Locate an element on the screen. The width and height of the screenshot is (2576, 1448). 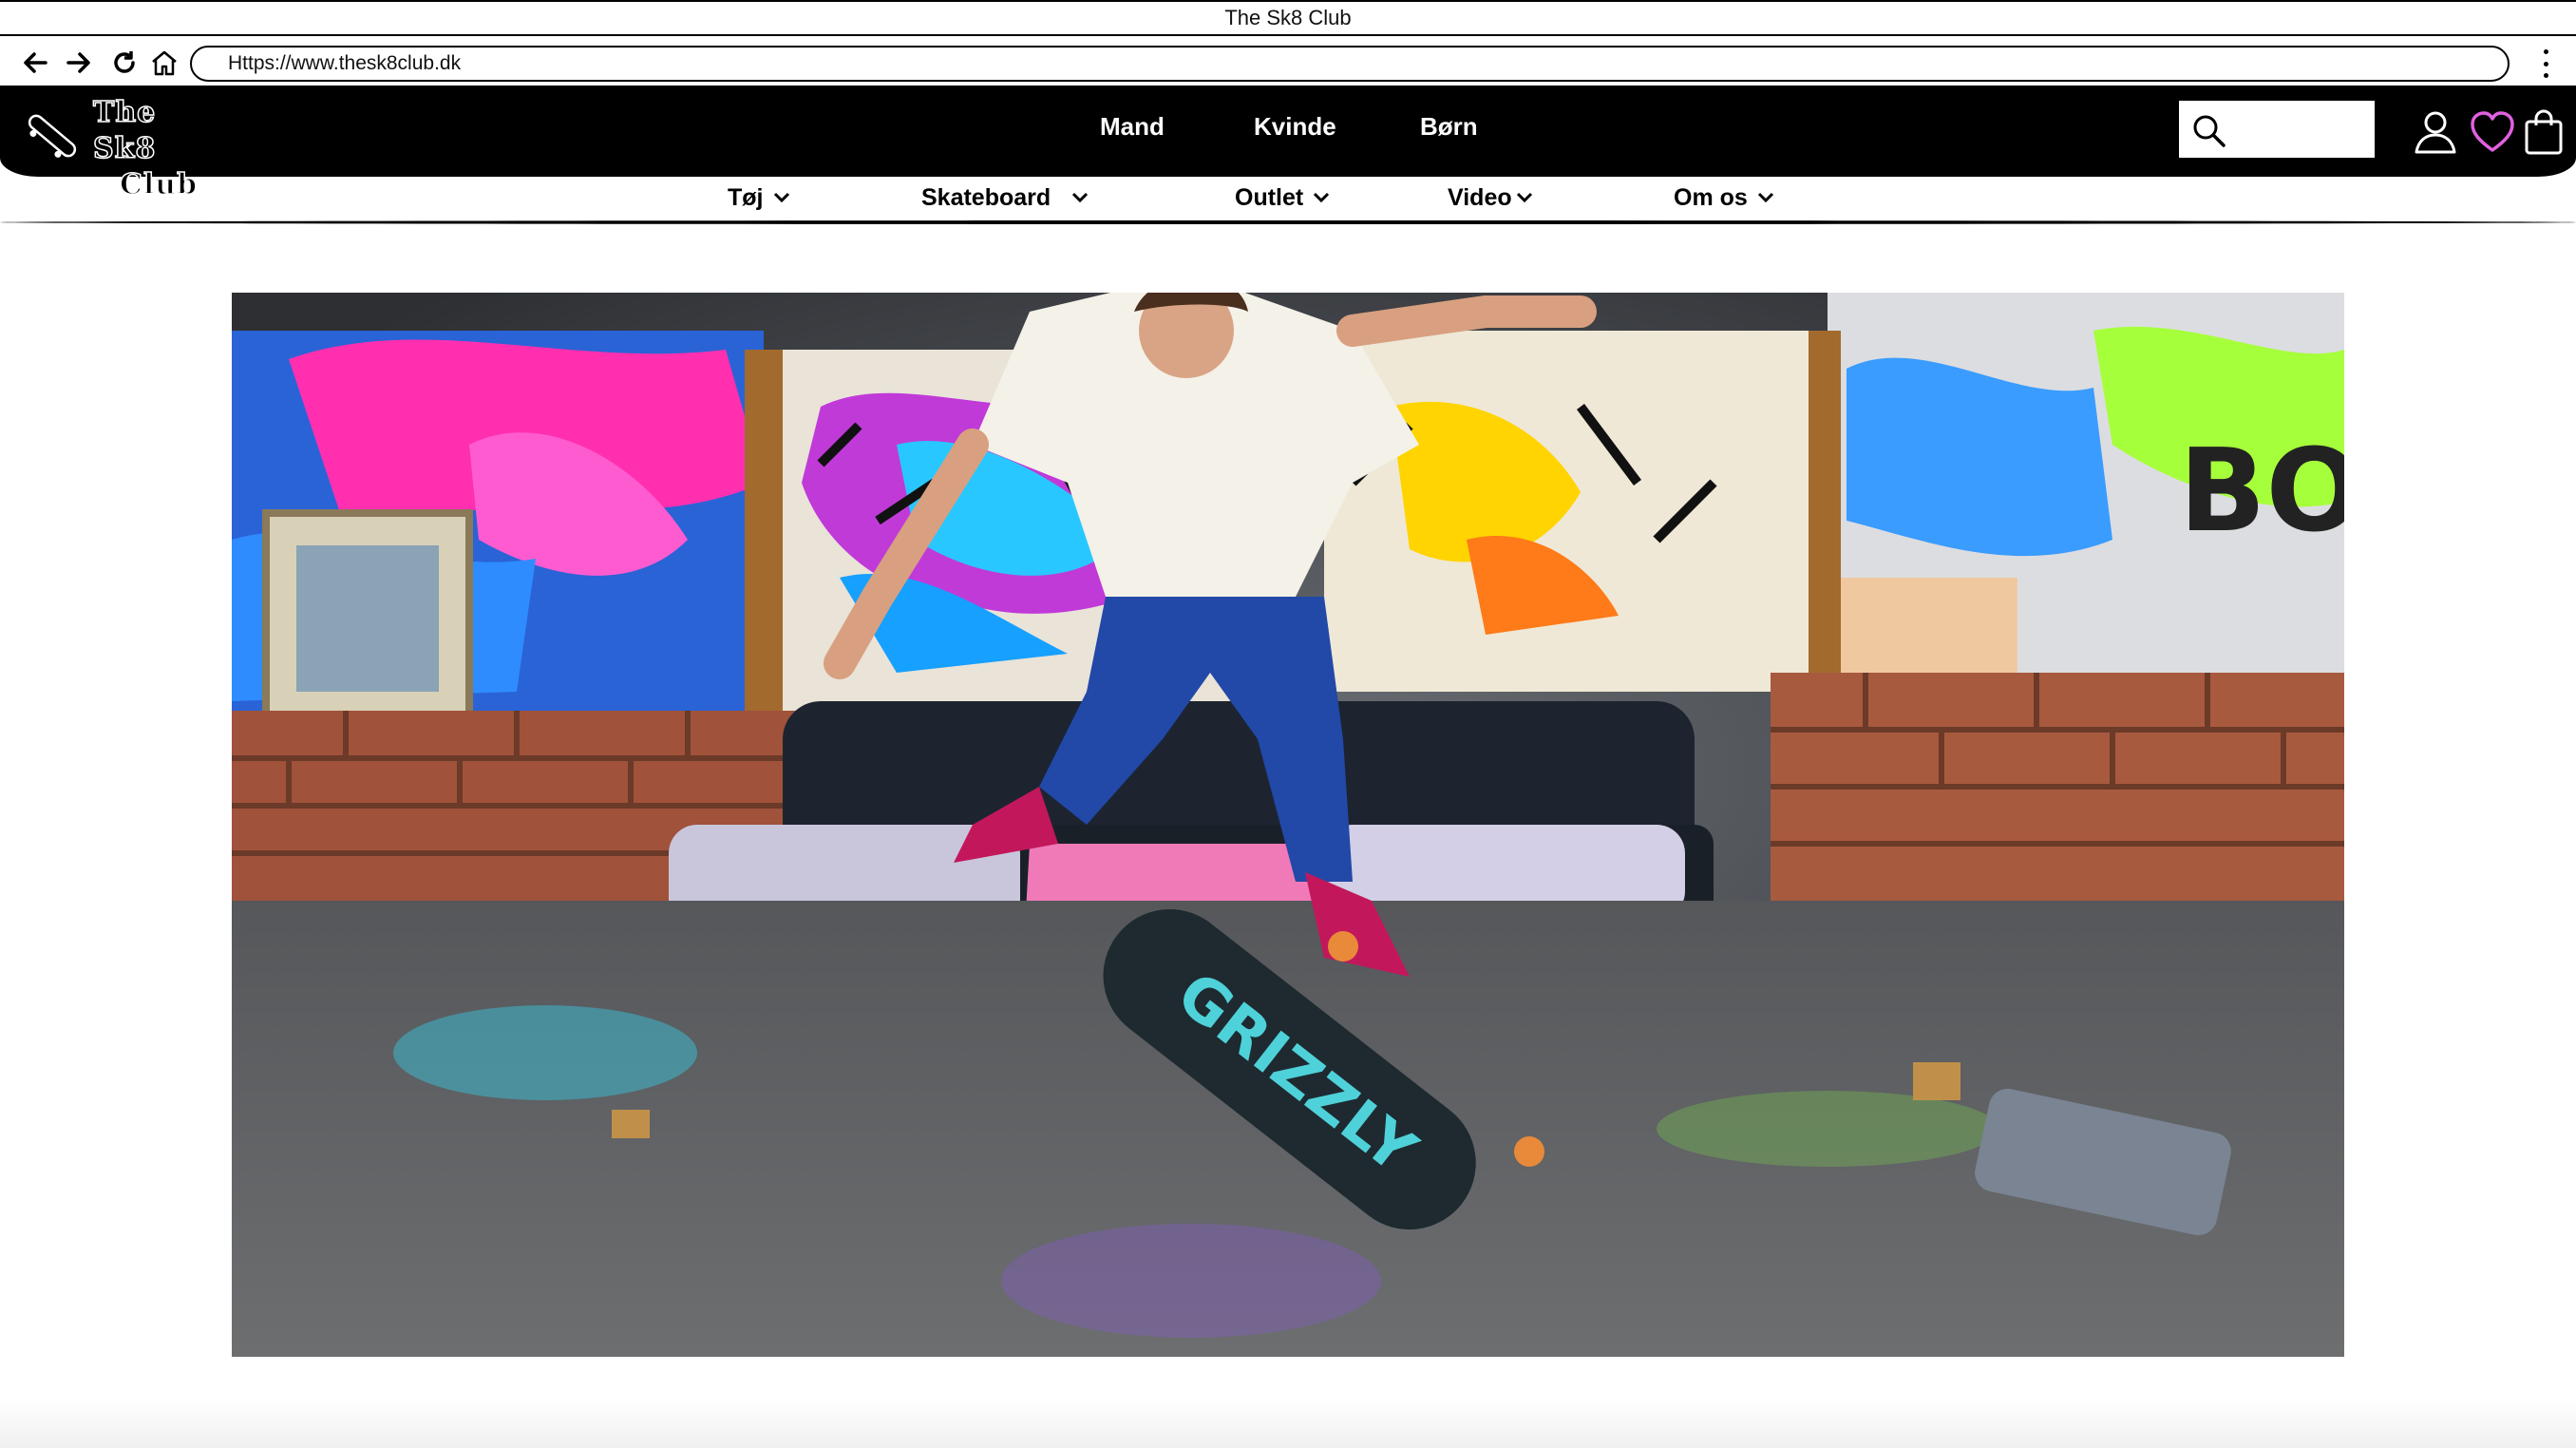
url-text: Https://www.thesk8club.dk is located at coordinates (345, 63).